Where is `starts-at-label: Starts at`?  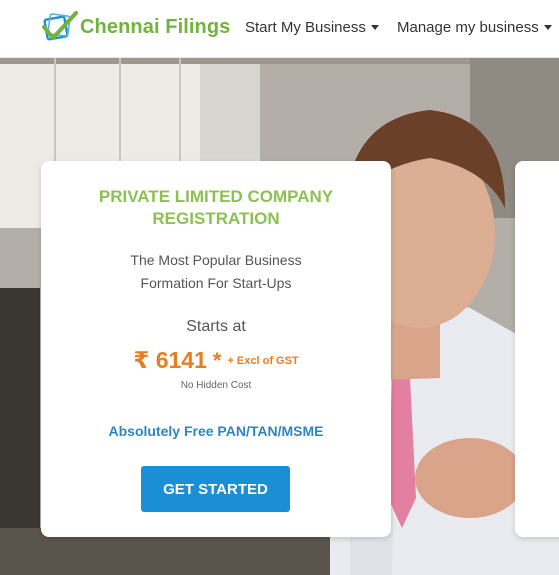 starts-at-label: Starts at is located at coordinates (216, 326).